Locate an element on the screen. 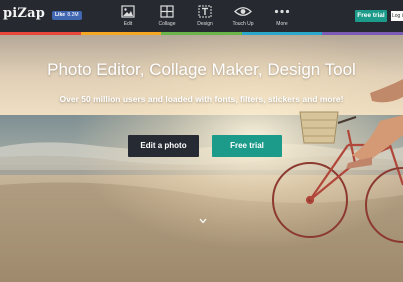  nav-item-collage: Collage is located at coordinates (167, 16).